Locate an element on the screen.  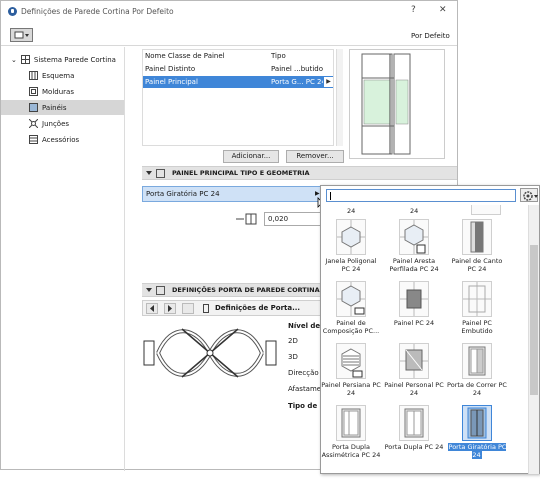
library-item-label: Painel PC Embutido is located at coordinates (477, 327).